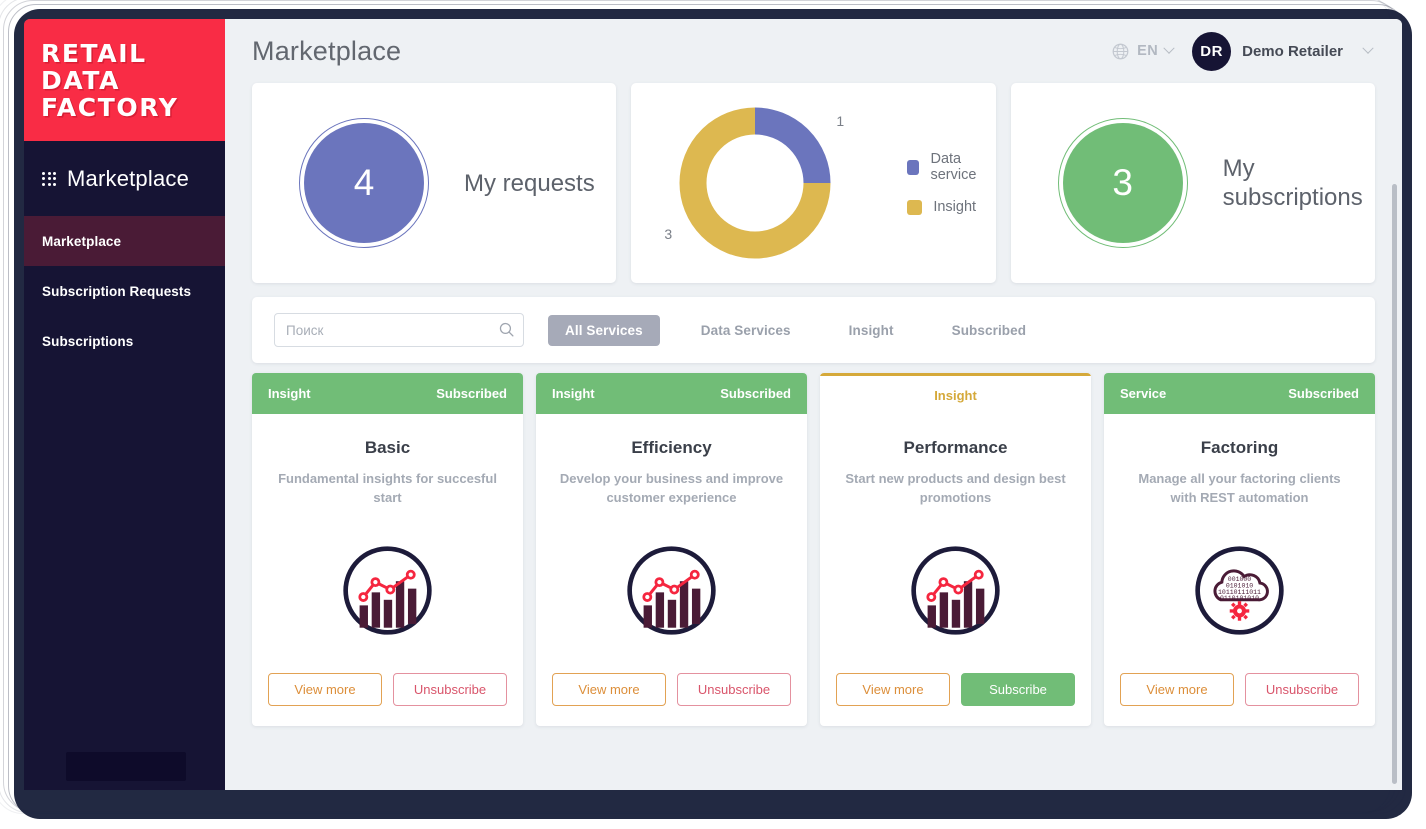 The height and width of the screenshot is (829, 1426). What do you see at coordinates (1292, 183) in the screenshot?
I see `subscriptions-label: My subscriptions` at bounding box center [1292, 183].